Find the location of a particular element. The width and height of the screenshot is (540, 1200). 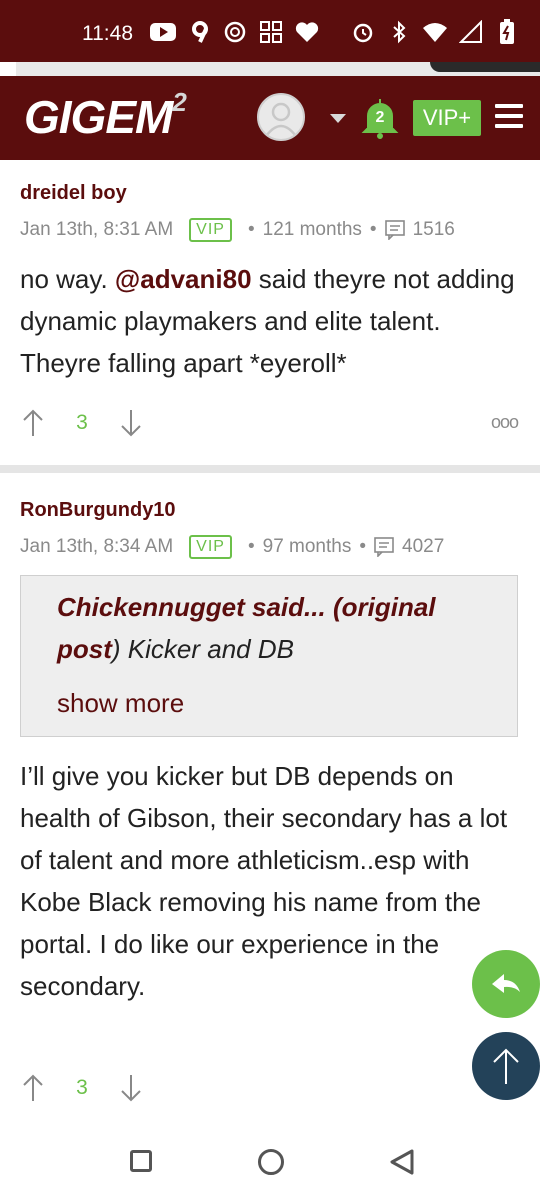

member-tenure: 121 months is located at coordinates (312, 229).